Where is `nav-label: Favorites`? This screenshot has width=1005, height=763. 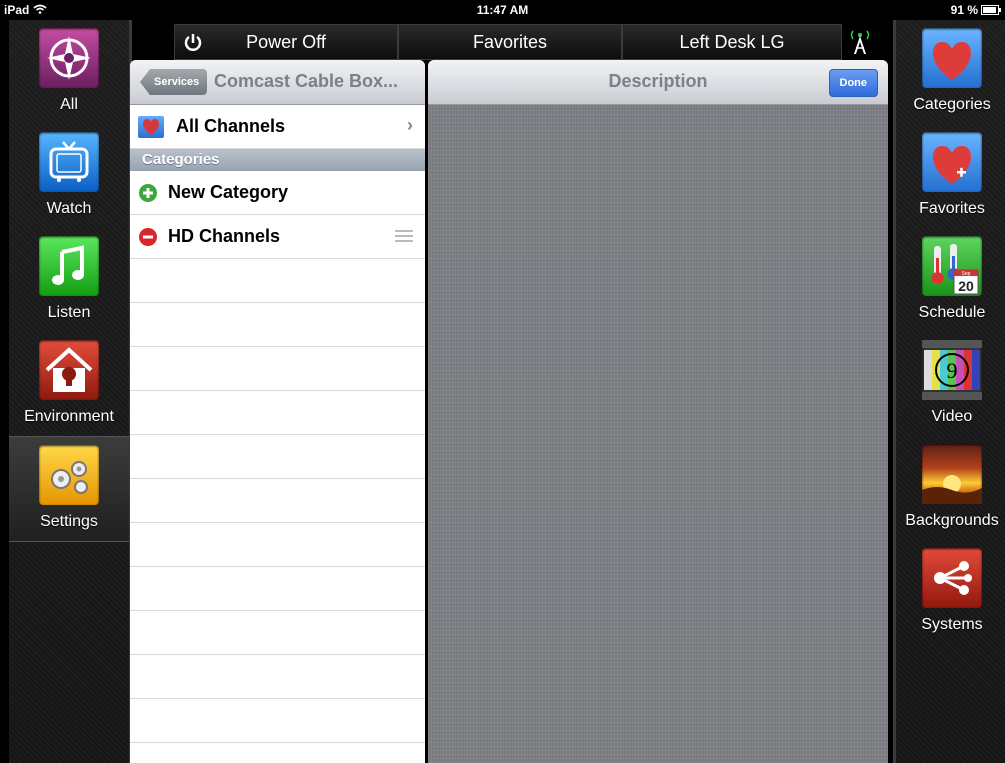
nav-label: Favorites is located at coordinates (952, 208).